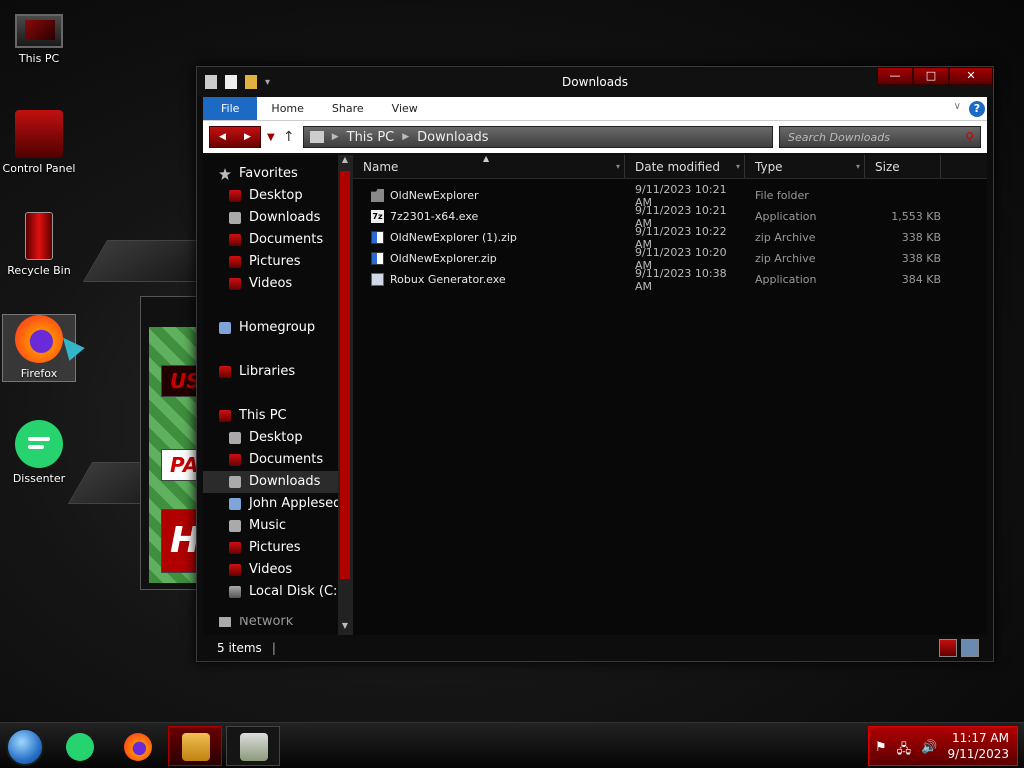 Image resolution: width=1024 pixels, height=768 pixels. What do you see at coordinates (247, 137) in the screenshot?
I see `forward-button: ▶` at bounding box center [247, 137].